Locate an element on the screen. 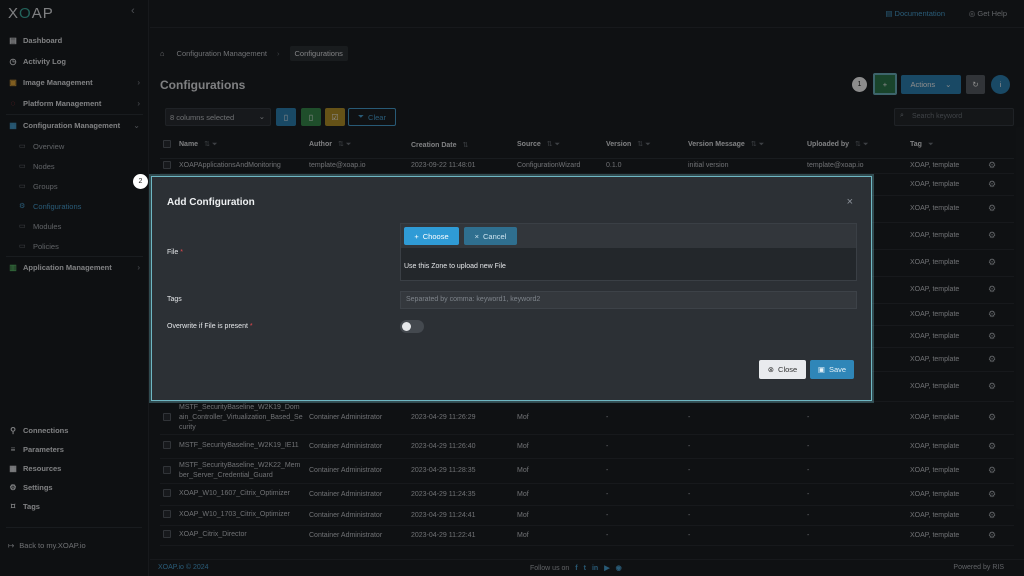 This screenshot has height=576, width=1024. tags-label: Tags is located at coordinates (174, 299).